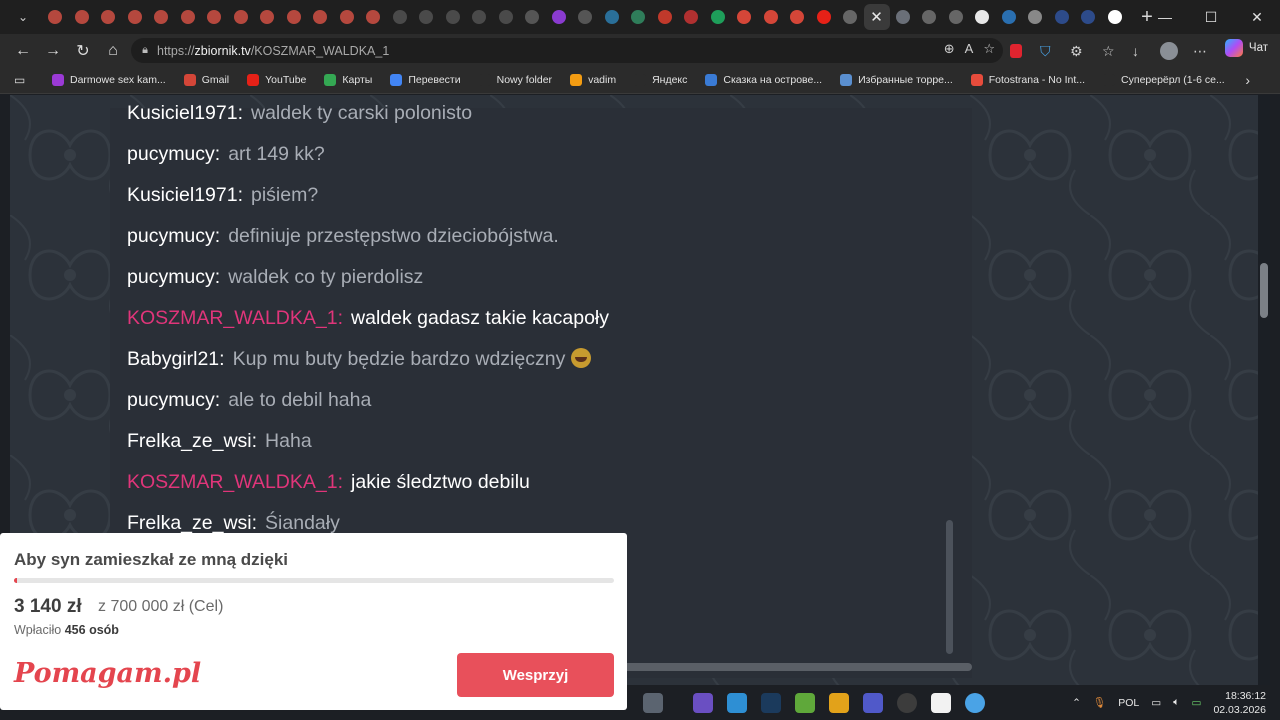 This screenshot has width=1280, height=720. Describe the element at coordinates (1211, 17) in the screenshot. I see `maximize-button: ☐` at that location.